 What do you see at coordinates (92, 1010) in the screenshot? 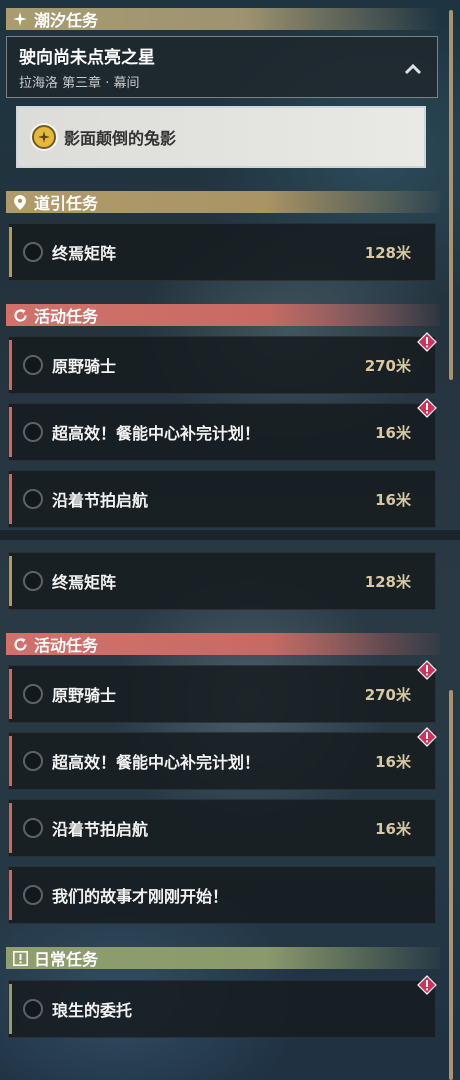
I see `quest-title: 琅生的委托` at bounding box center [92, 1010].